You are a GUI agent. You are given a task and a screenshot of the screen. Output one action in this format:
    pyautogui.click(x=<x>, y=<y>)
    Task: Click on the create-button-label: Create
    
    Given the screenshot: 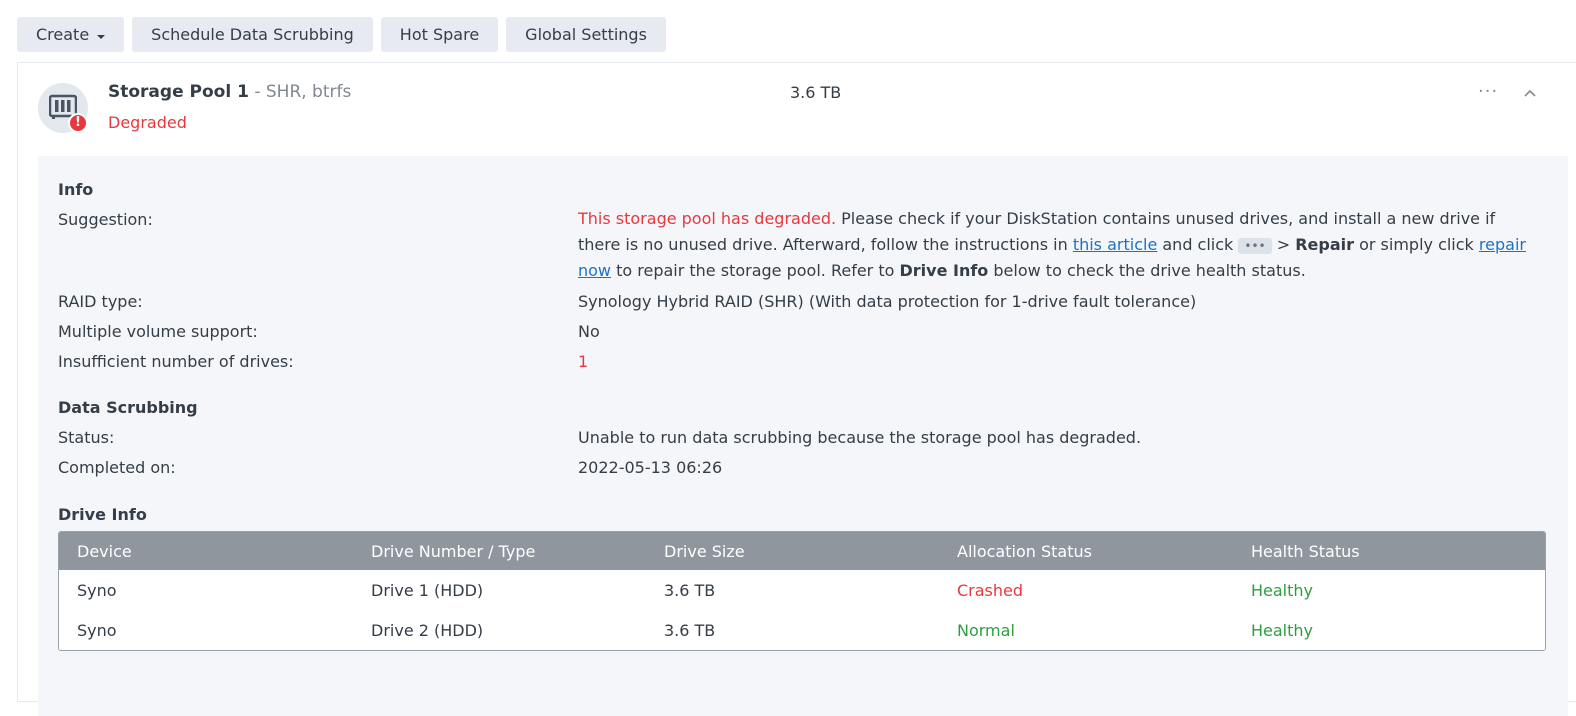 What is the action you would take?
    pyautogui.click(x=63, y=34)
    